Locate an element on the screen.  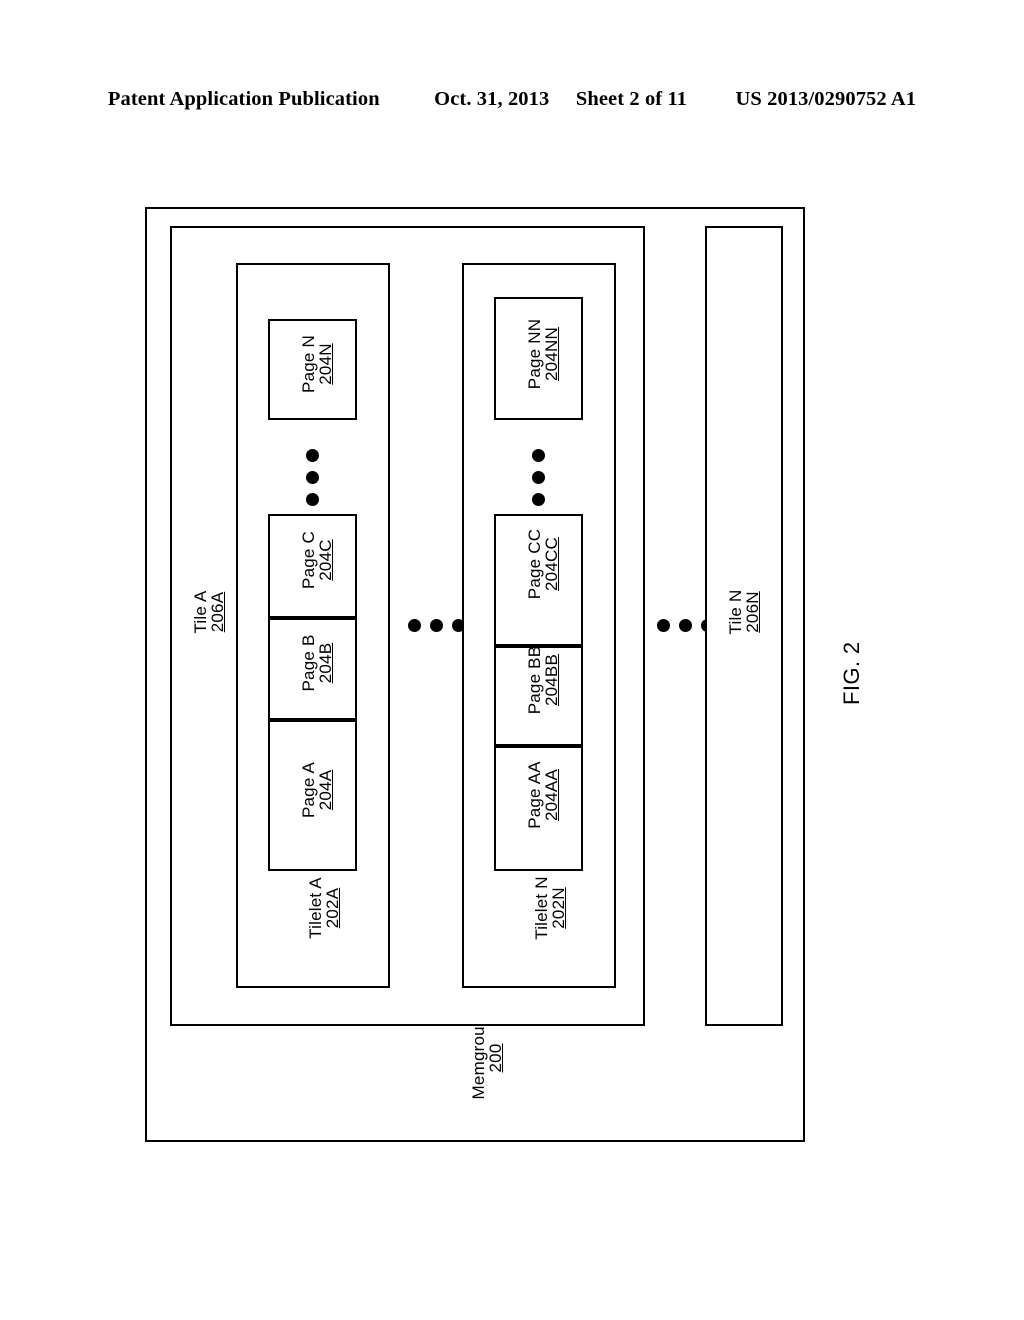
tile-n-name: Tile N is located at coordinates (735, 612).